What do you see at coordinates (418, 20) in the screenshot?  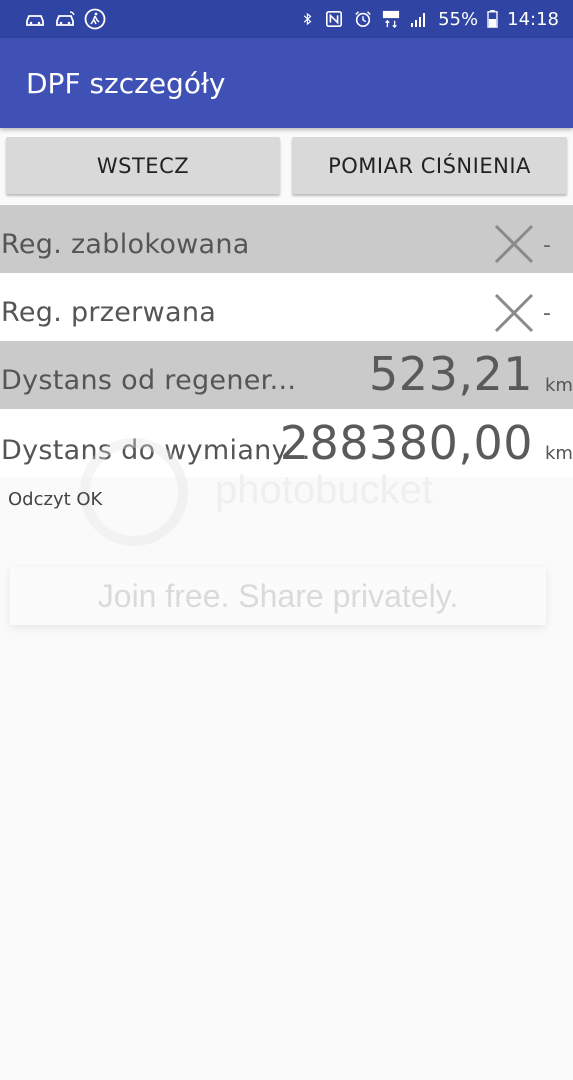 I see `signal-icon` at bounding box center [418, 20].